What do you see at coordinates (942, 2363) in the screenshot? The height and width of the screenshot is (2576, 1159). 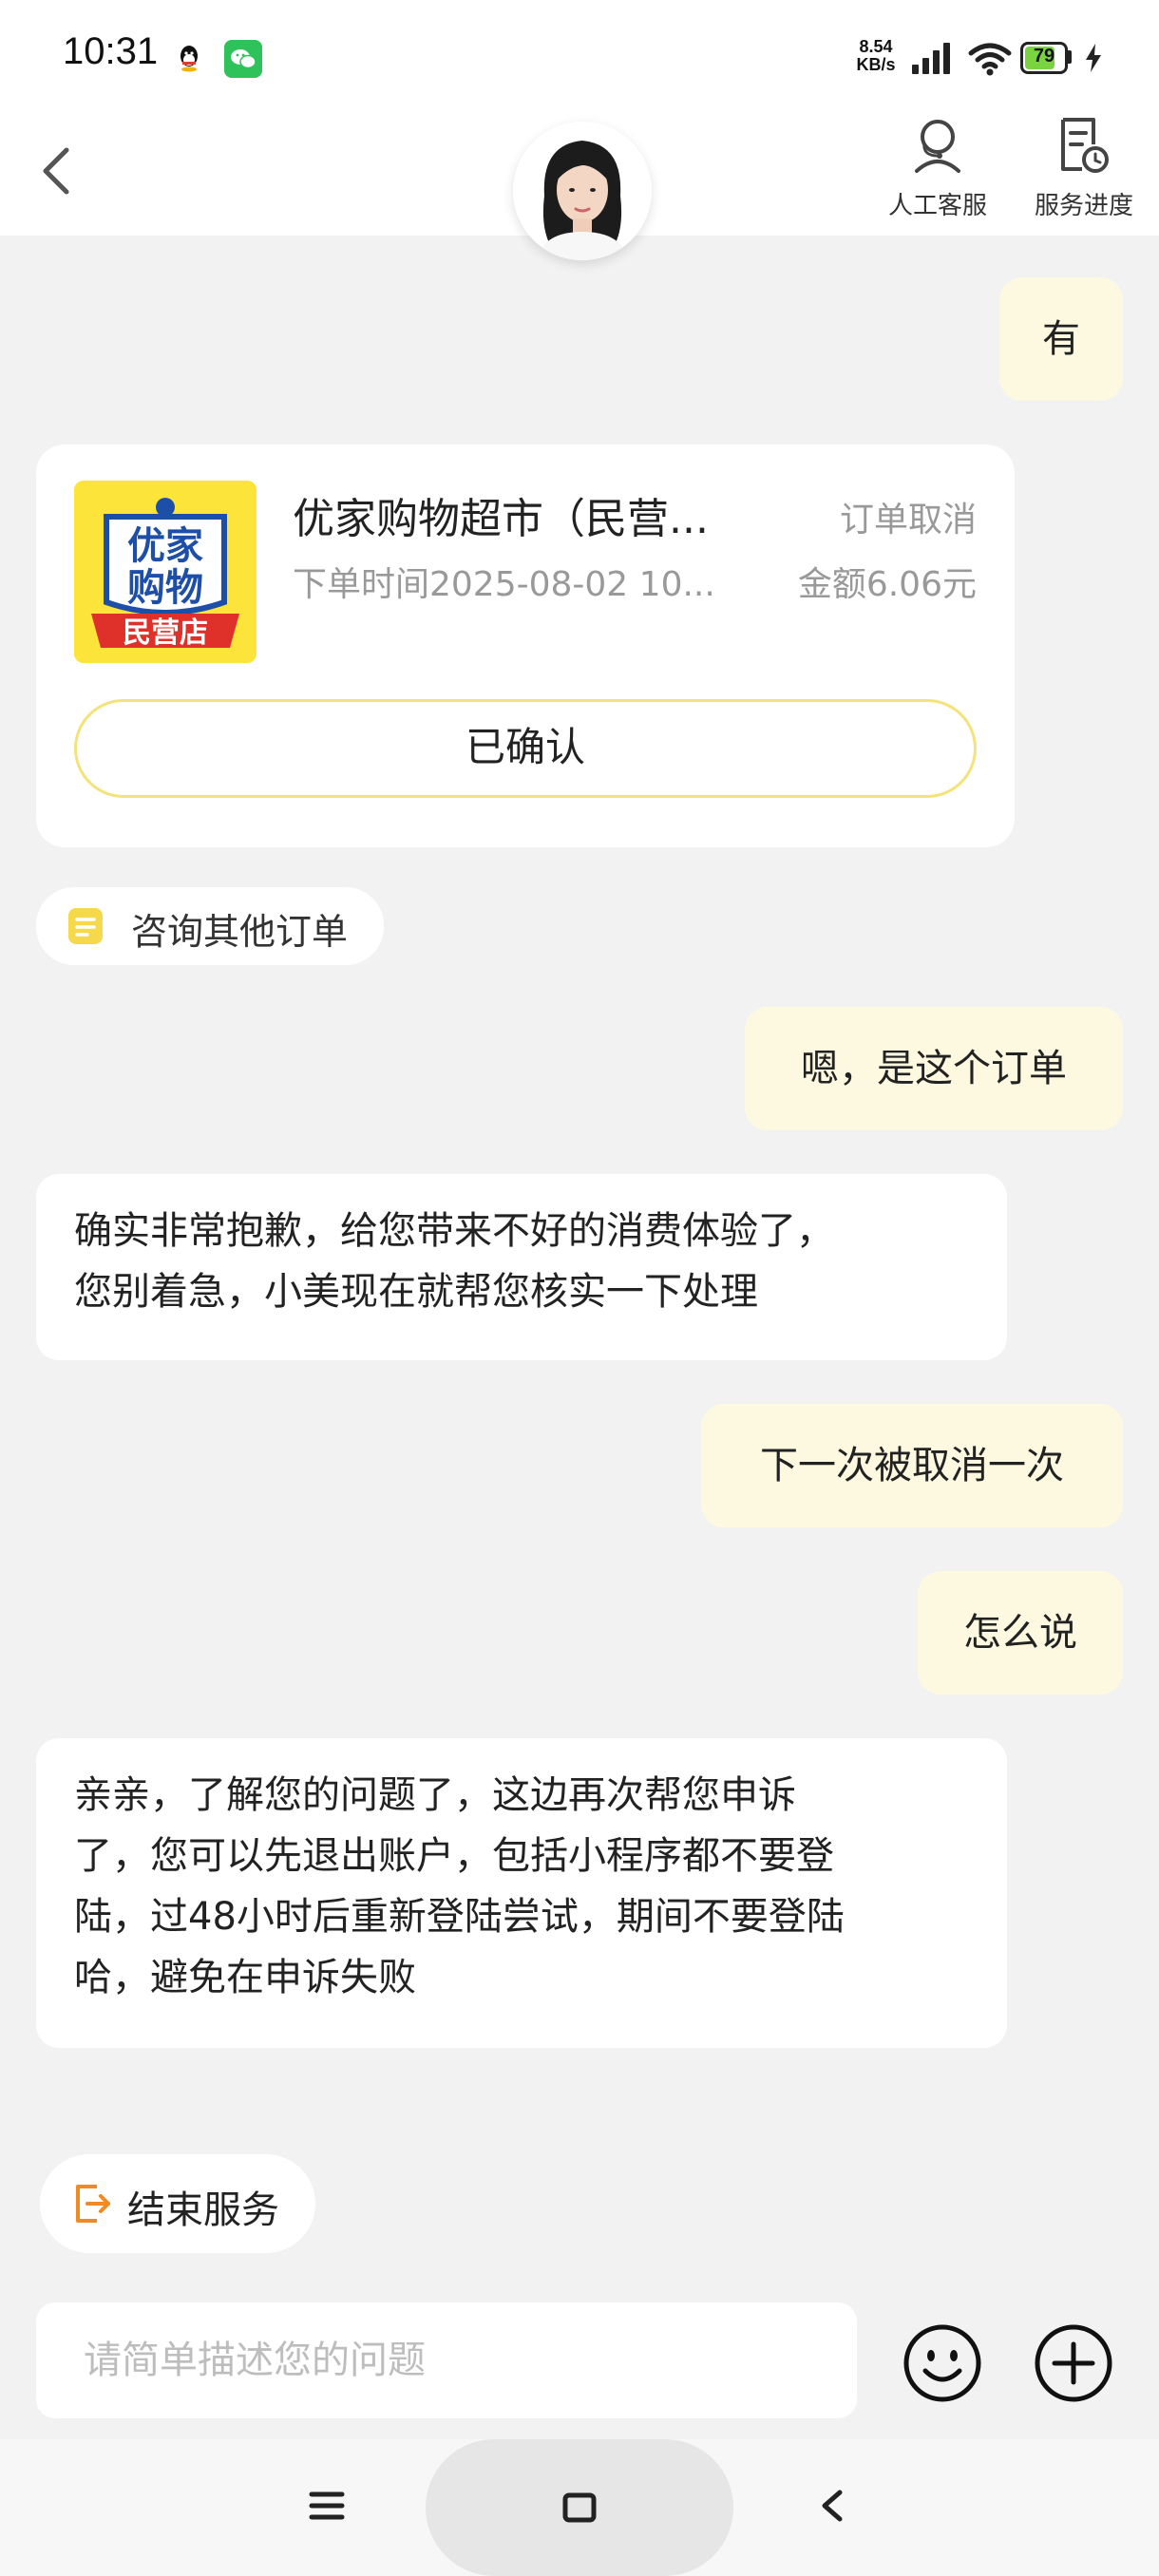 I see `emoji-icon` at bounding box center [942, 2363].